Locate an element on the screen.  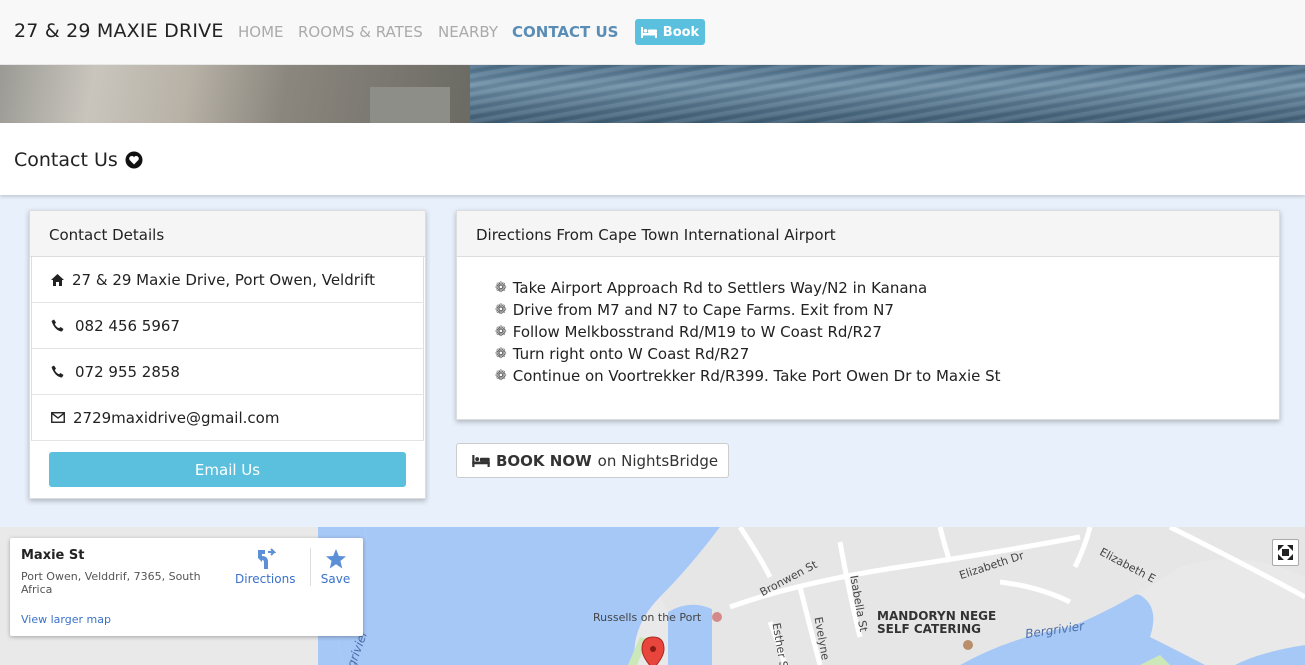
view-larger-map-link: View larger map is located at coordinates (66, 619).